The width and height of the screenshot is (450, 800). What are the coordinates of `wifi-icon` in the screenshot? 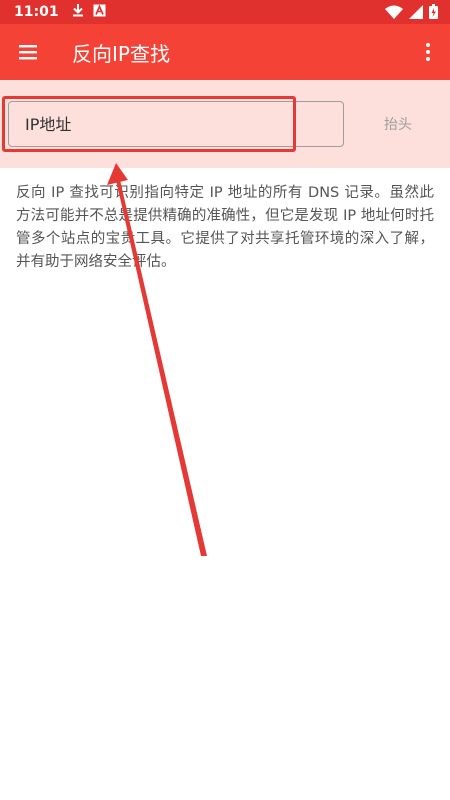 It's located at (394, 14).